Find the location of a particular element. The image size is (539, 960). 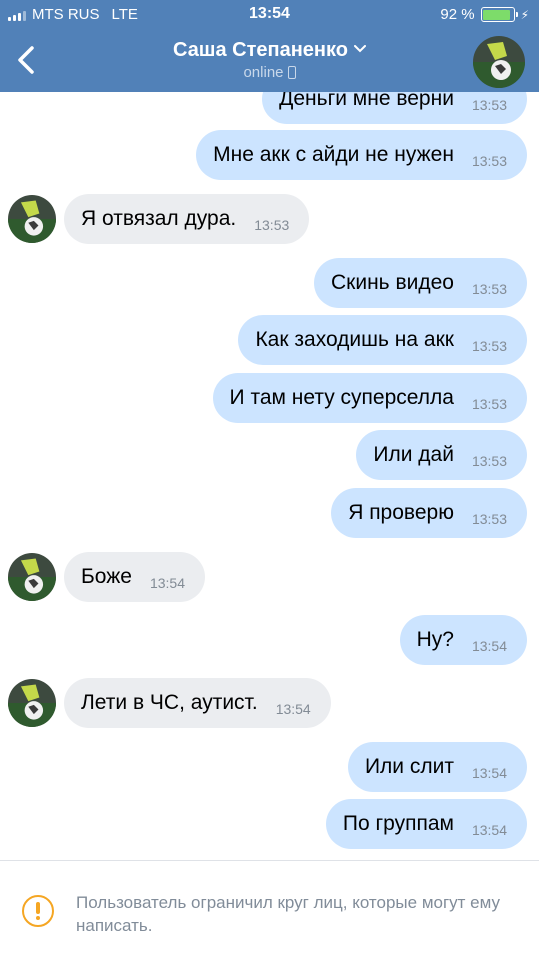

message-text: Мне акк с айди не нужен is located at coordinates (333, 154).